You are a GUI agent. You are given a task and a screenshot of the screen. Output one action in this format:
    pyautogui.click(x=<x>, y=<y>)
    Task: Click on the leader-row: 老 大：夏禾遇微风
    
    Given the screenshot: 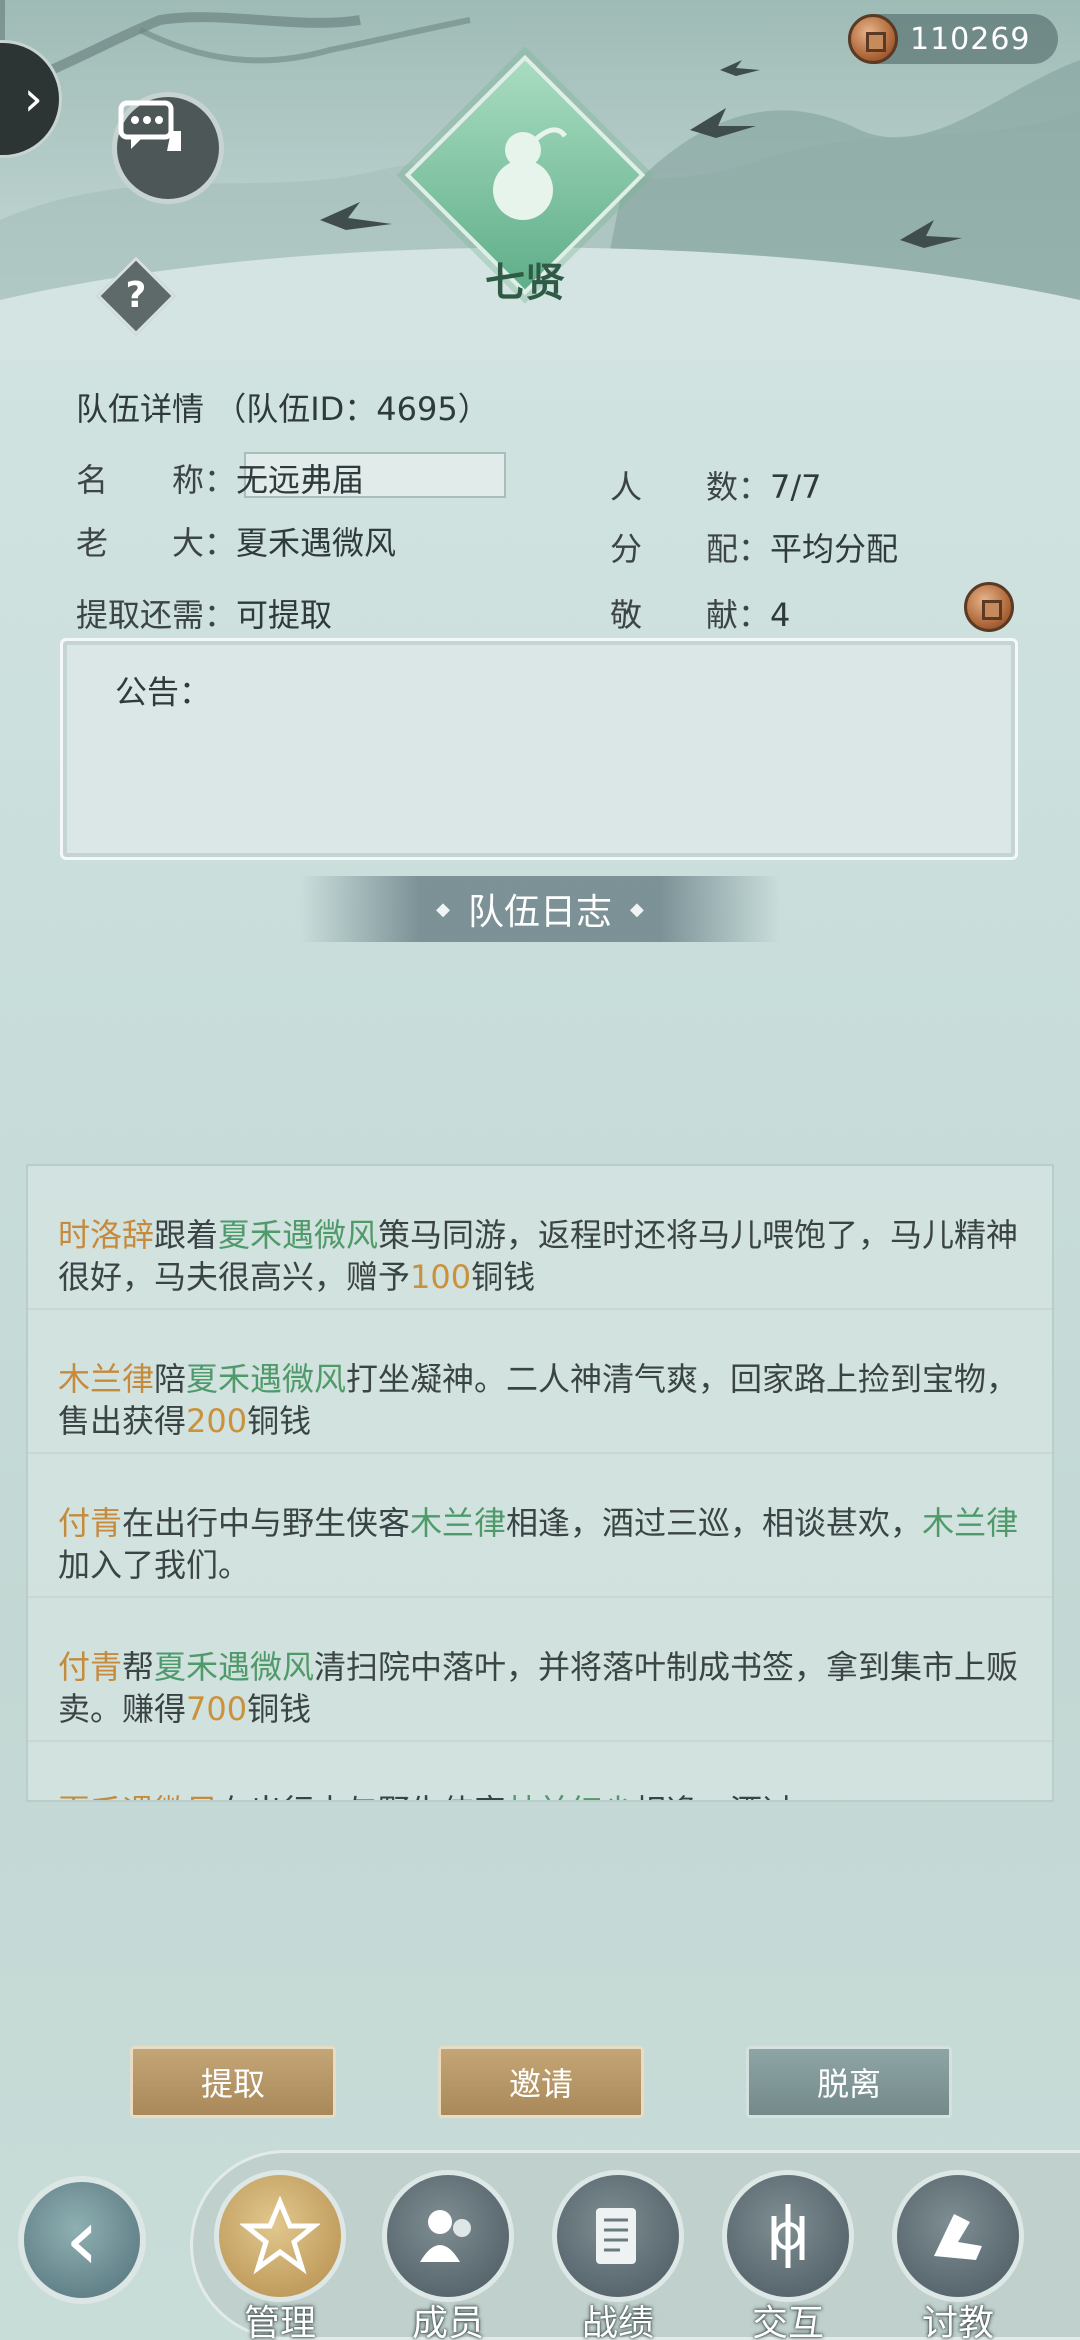 What is the action you would take?
    pyautogui.click(x=236, y=541)
    